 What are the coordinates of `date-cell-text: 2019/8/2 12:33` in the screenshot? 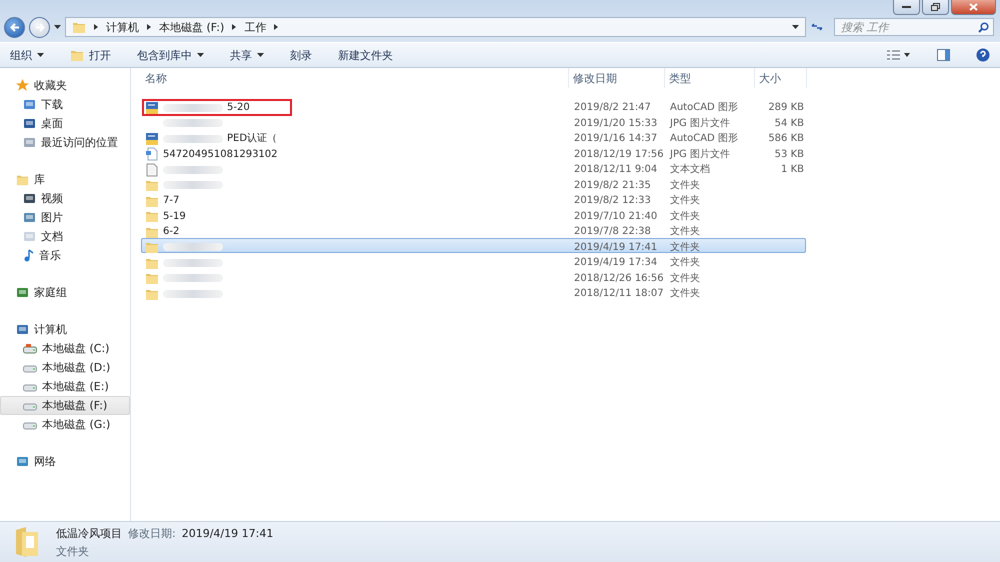 It's located at (612, 200).